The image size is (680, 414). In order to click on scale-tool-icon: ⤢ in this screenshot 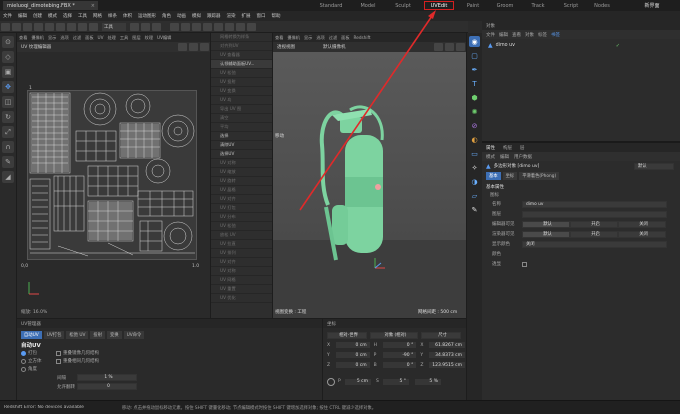, I will do `click(8, 132)`.